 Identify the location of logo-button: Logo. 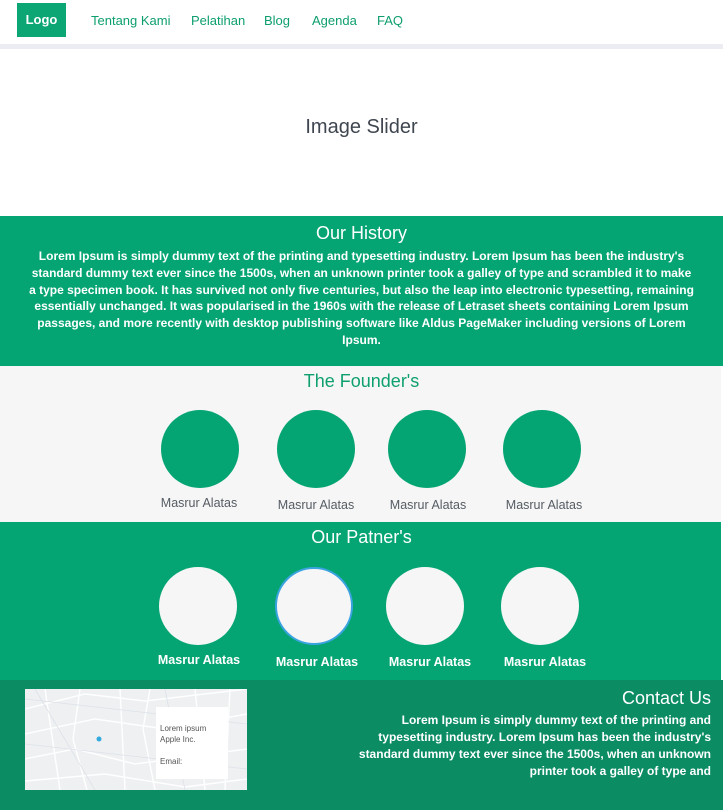
(41, 20).